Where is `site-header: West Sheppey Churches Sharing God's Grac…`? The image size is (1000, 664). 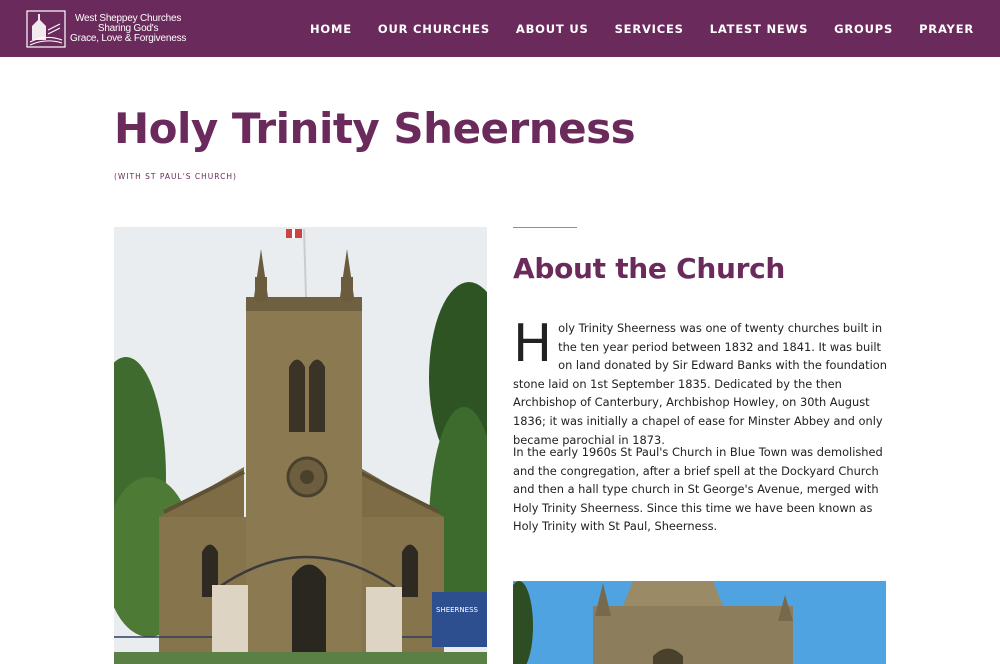
site-header: West Sheppey Churches Sharing God's Grac… is located at coordinates (500, 28).